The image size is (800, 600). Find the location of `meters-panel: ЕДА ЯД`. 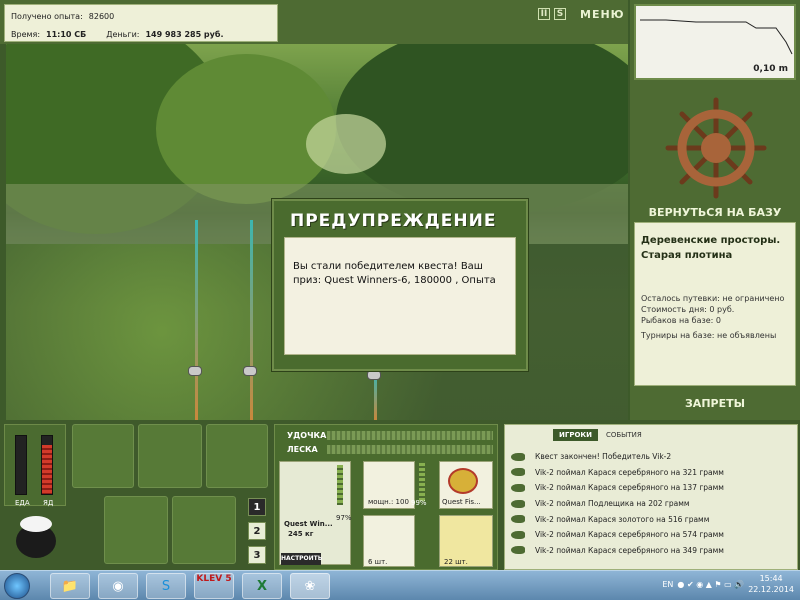

meters-panel: ЕДА ЯД is located at coordinates (35, 465).